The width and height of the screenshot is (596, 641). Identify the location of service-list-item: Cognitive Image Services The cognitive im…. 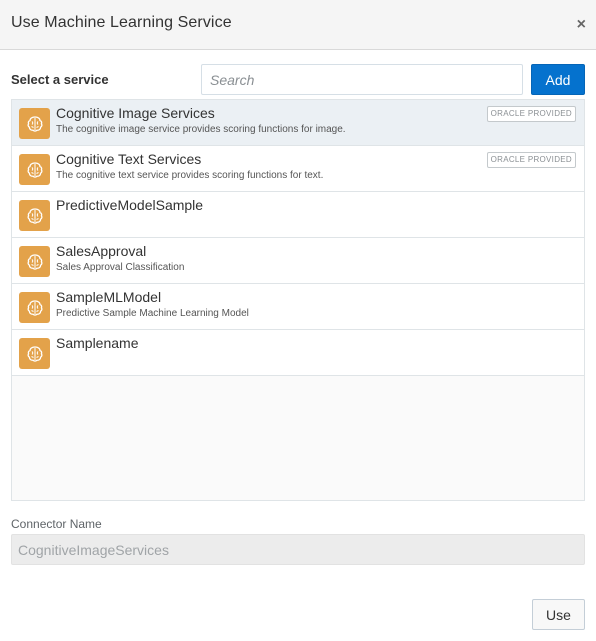
(298, 123).